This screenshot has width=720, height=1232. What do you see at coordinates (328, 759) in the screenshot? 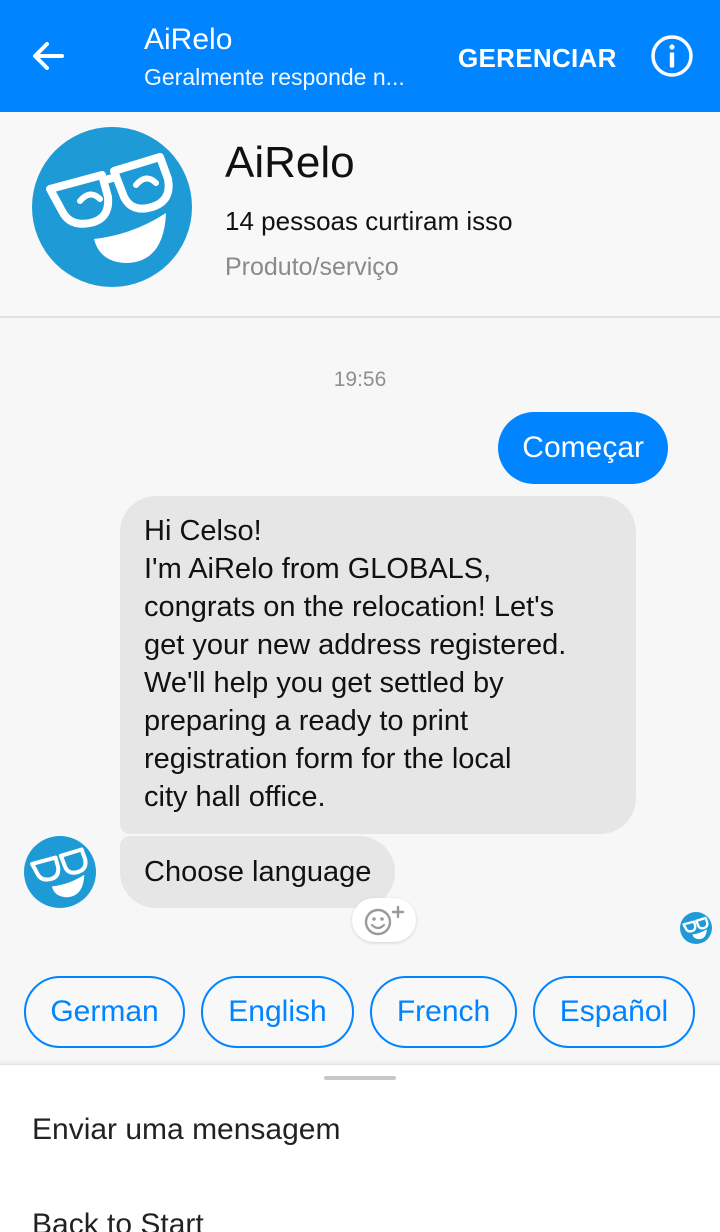
I see `message-line: registration form for the local` at bounding box center [328, 759].